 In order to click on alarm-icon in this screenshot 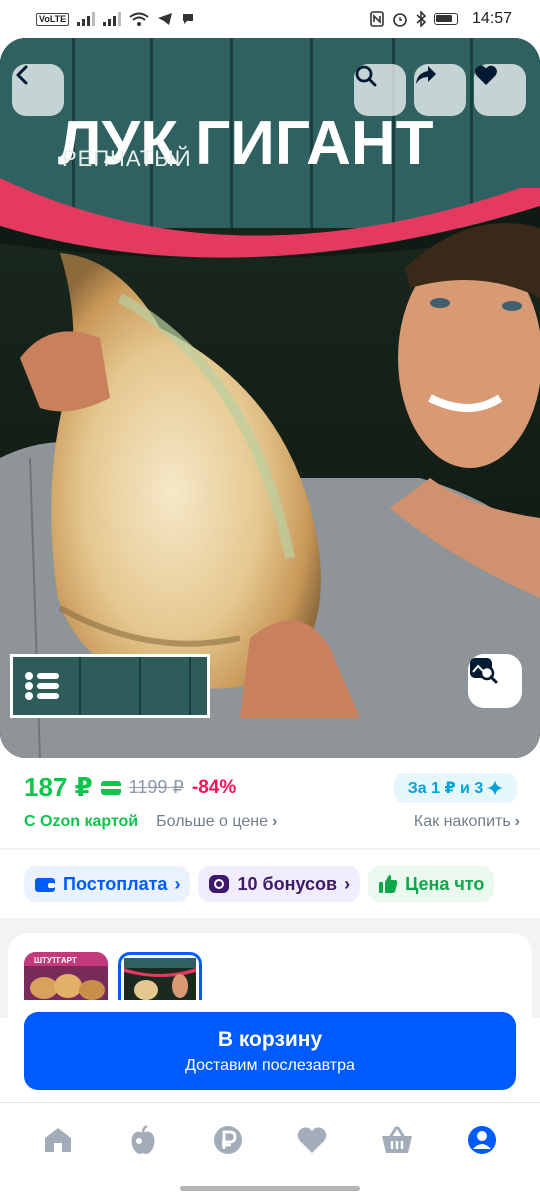, I will do `click(400, 20)`.